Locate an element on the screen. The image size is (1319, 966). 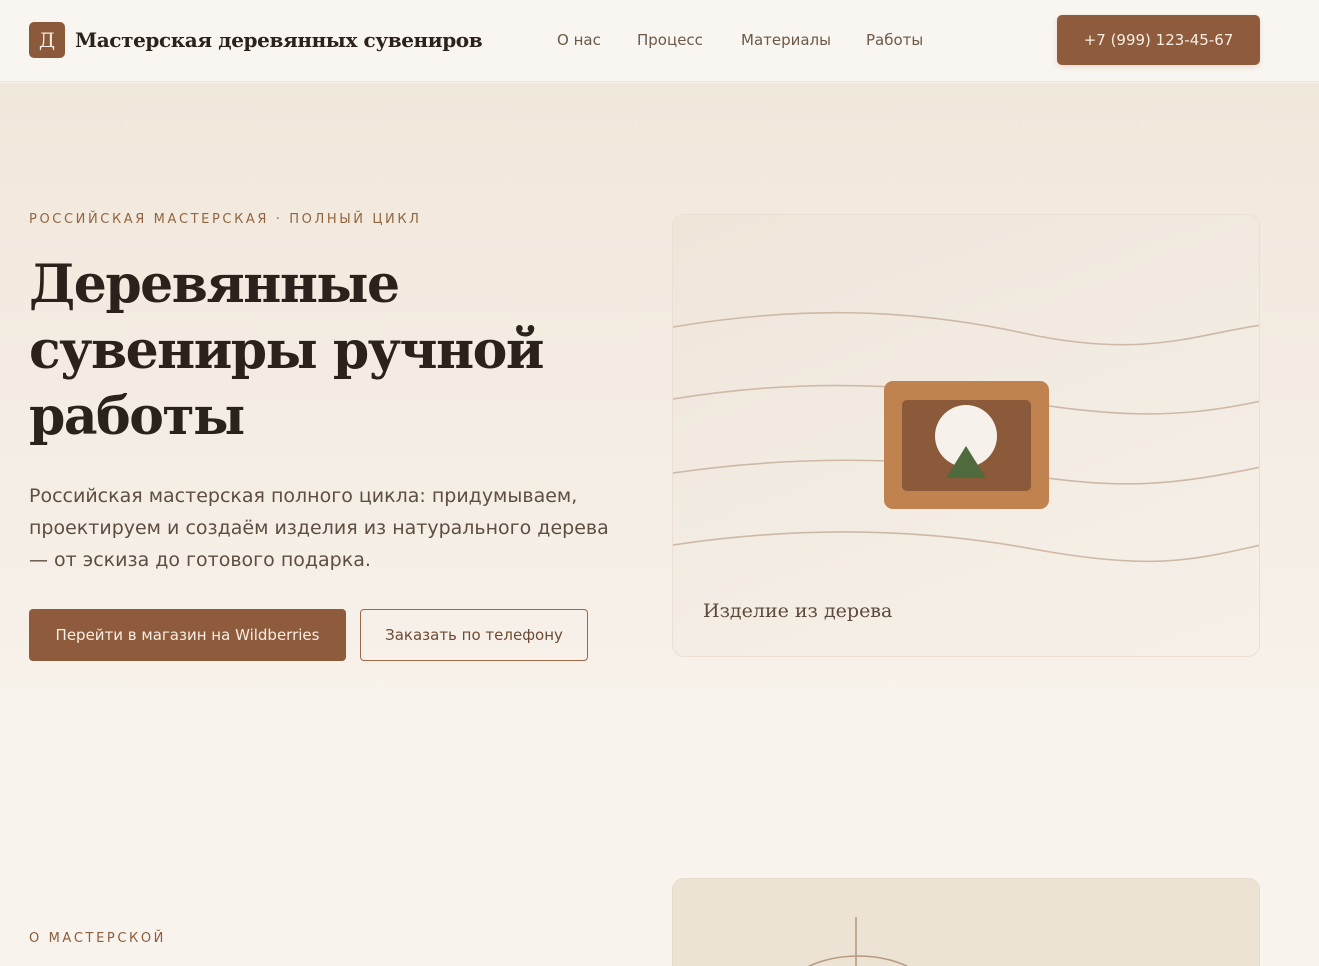
nav-link-works: Работы is located at coordinates (894, 40).